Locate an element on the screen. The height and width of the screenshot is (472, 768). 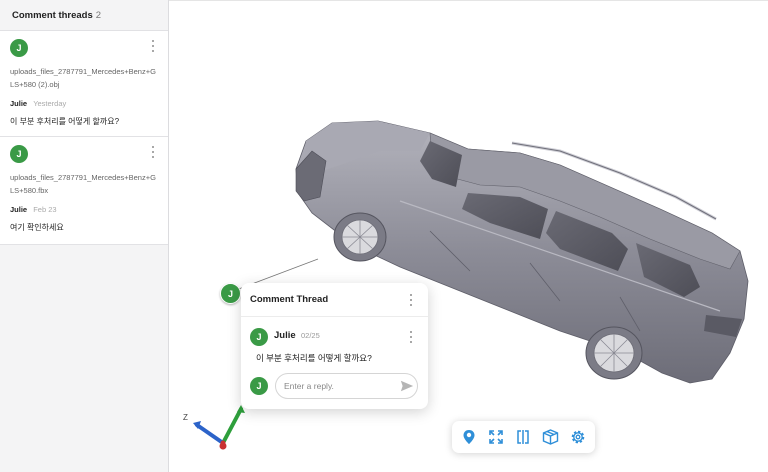
reply-row: J is located at coordinates (334, 386).